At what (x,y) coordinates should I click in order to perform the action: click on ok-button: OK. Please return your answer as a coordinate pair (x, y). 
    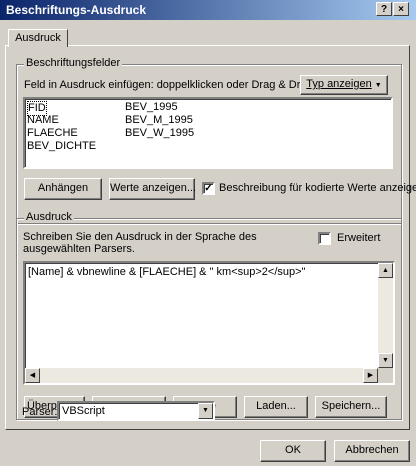
    Looking at the image, I should click on (293, 451).